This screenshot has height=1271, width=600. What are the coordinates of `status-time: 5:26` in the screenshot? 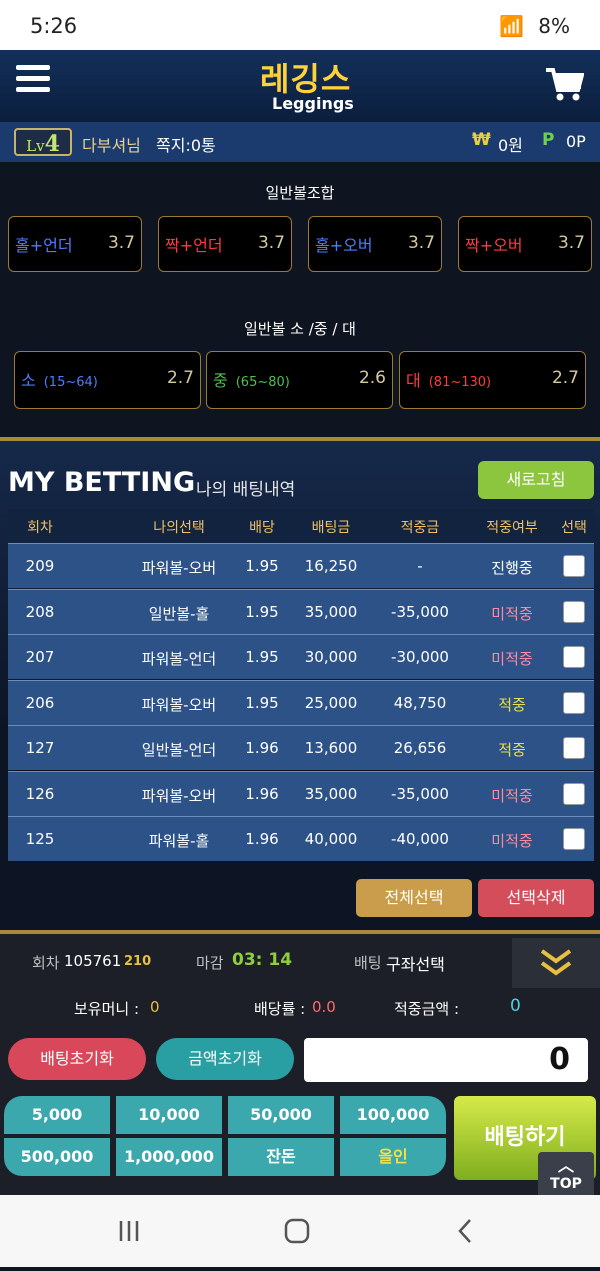 It's located at (54, 26).